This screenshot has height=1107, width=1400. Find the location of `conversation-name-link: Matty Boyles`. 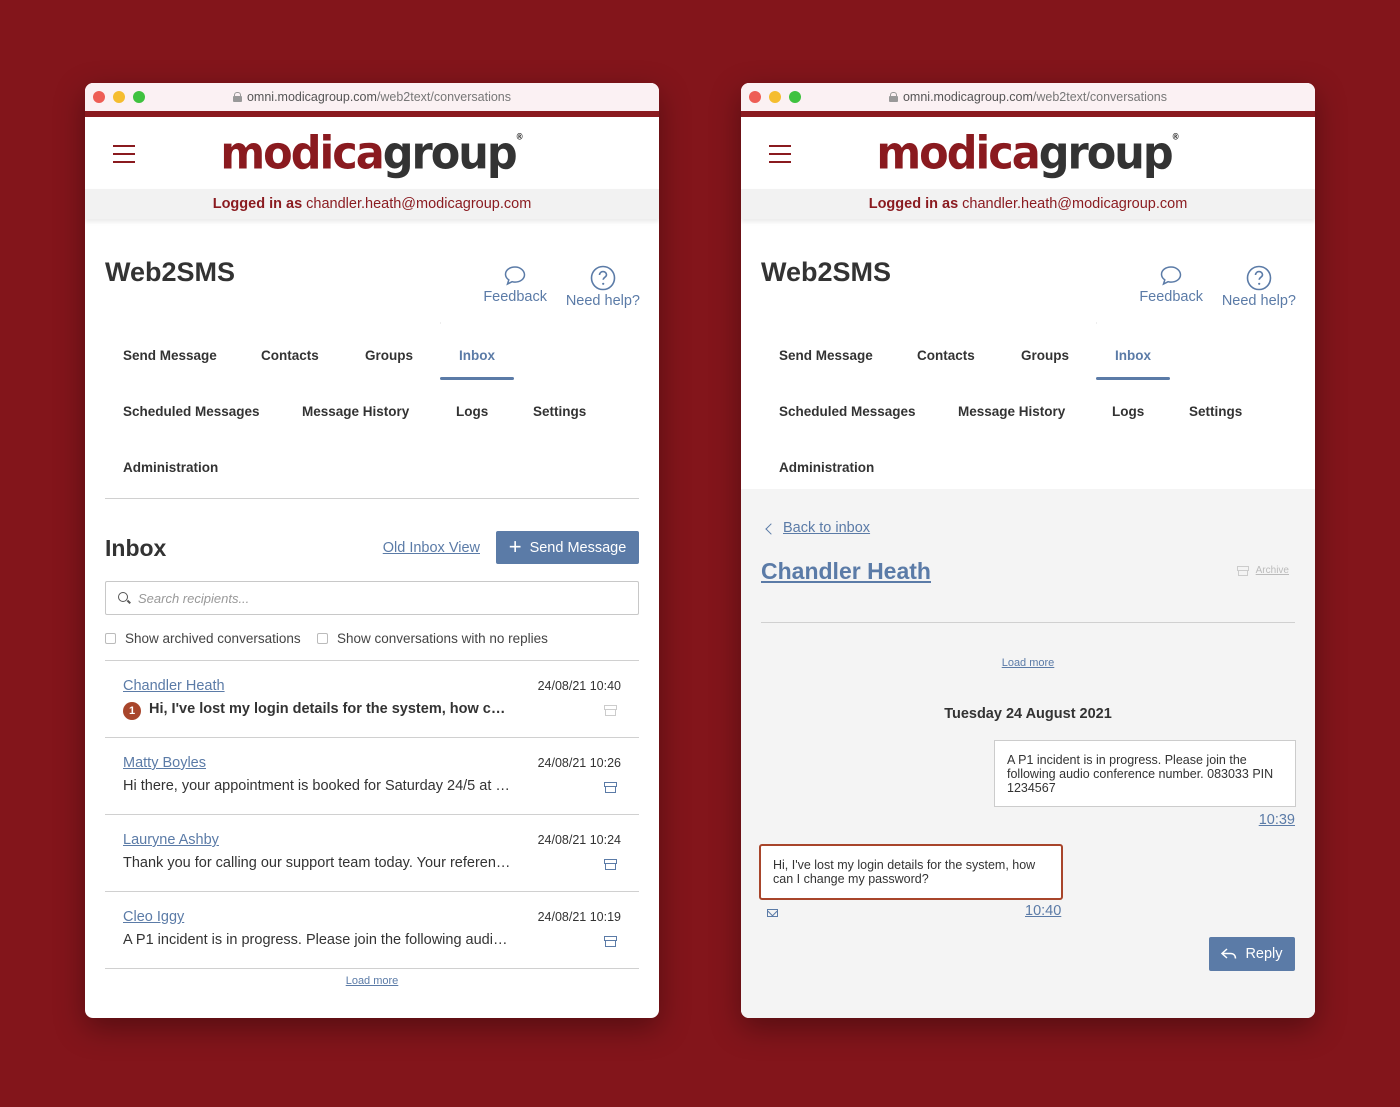

conversation-name-link: Matty Boyles is located at coordinates (164, 763).